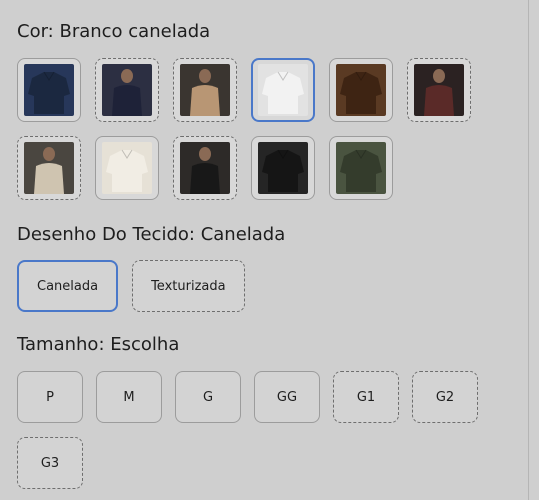  I want to click on size-option-g: G, so click(208, 397).